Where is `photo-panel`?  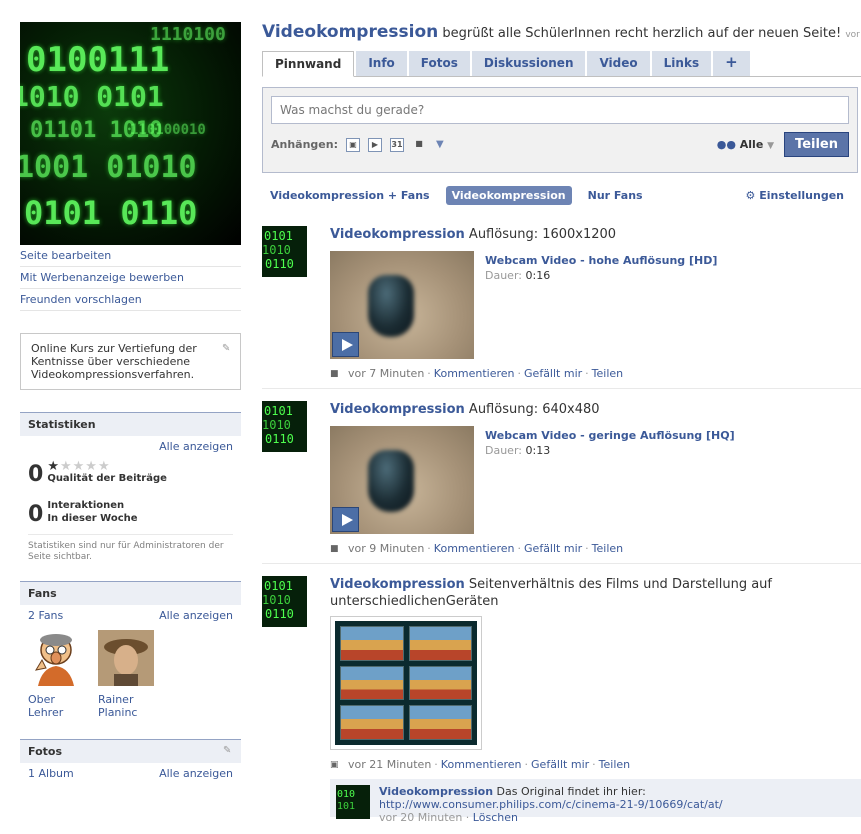
photo-panel is located at coordinates (440, 722).